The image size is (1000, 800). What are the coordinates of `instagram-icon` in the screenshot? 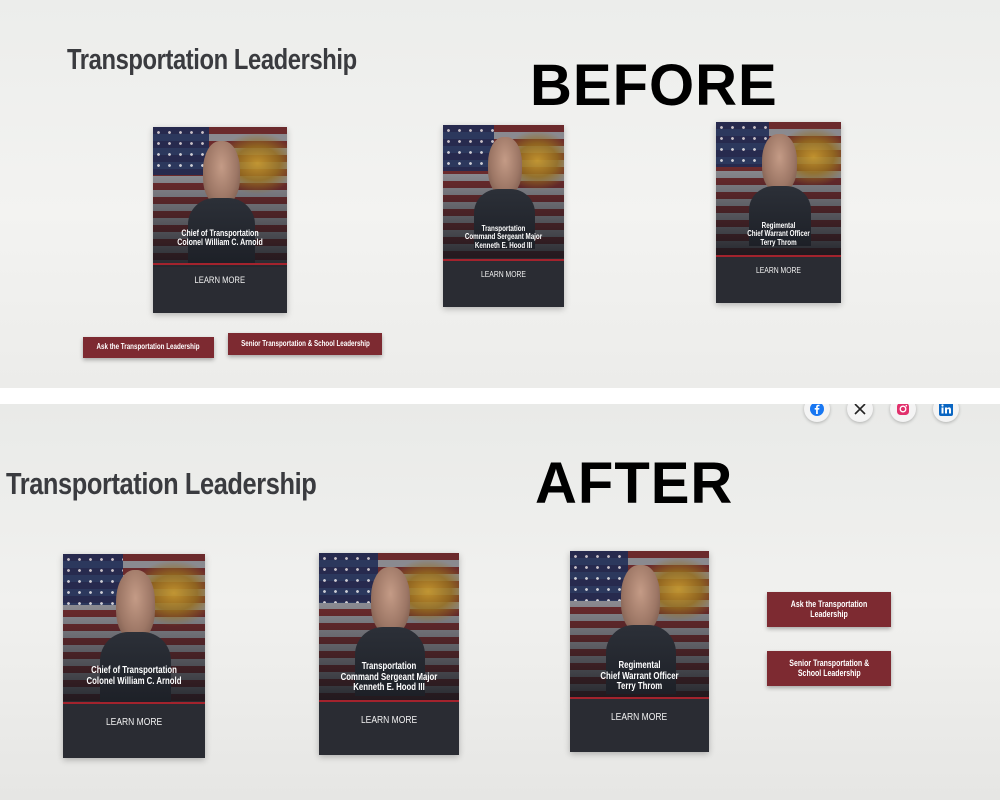 It's located at (903, 413).